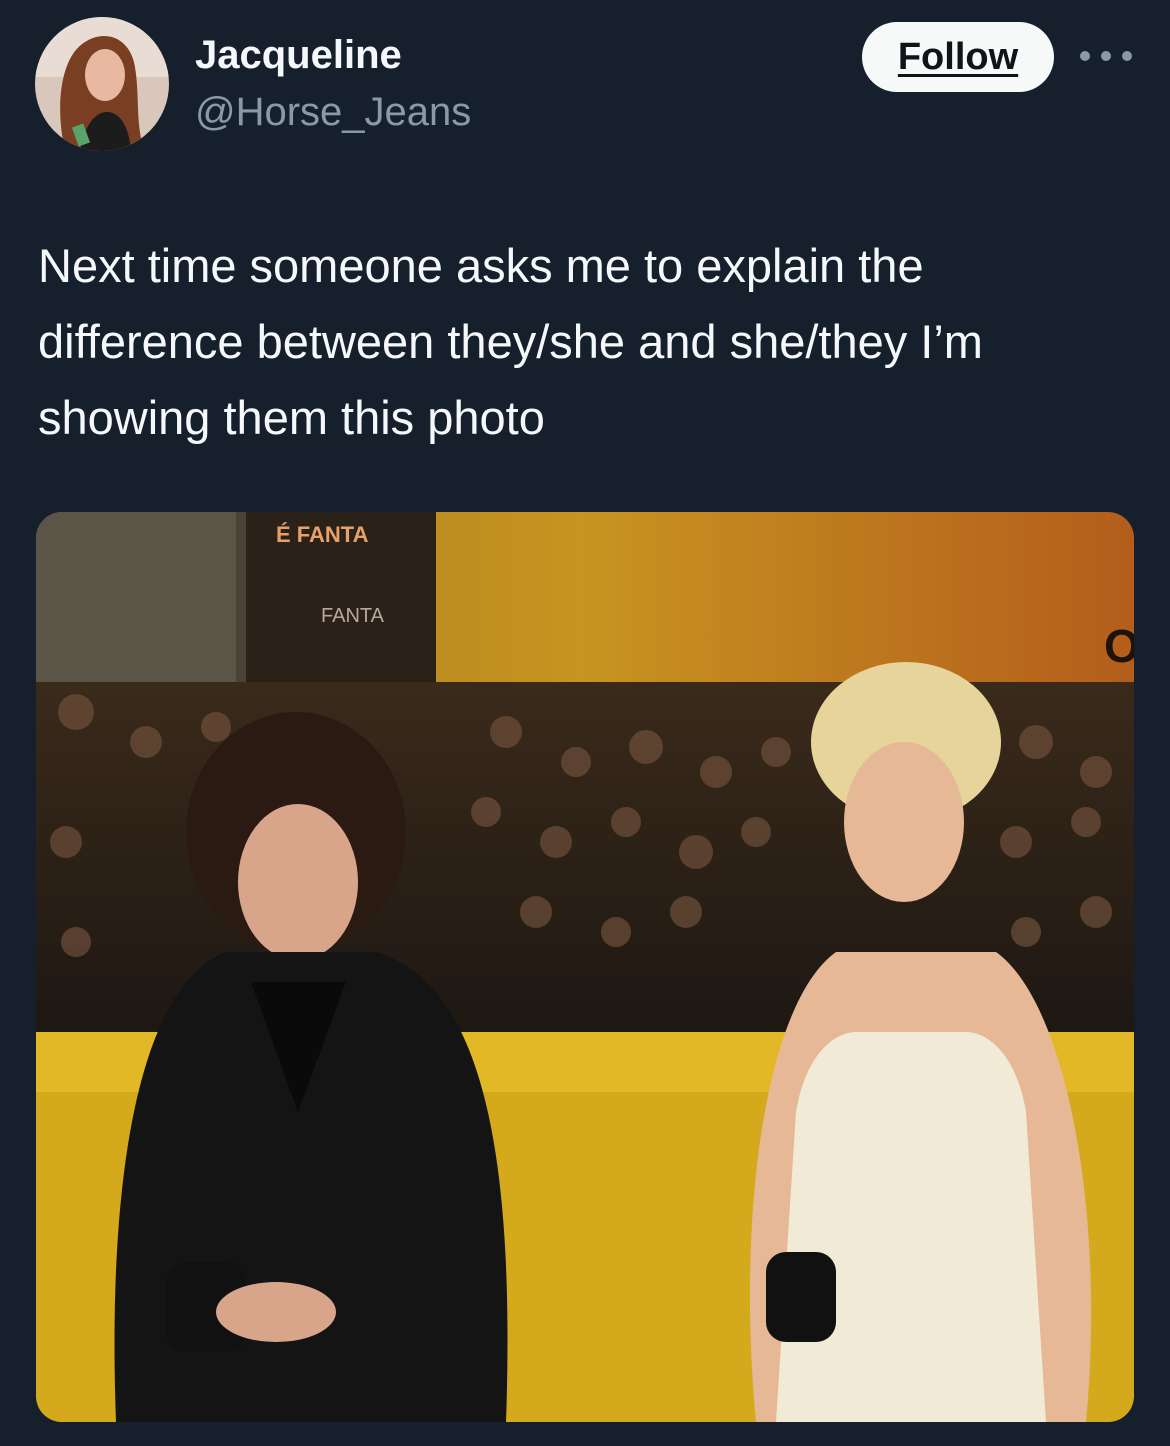  I want to click on sign-text-logo: FANTA, so click(353, 616).